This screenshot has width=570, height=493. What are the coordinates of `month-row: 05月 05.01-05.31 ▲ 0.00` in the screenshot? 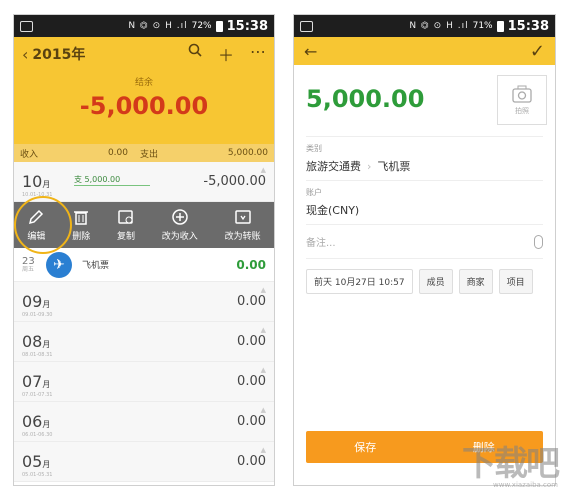 It's located at (144, 462).